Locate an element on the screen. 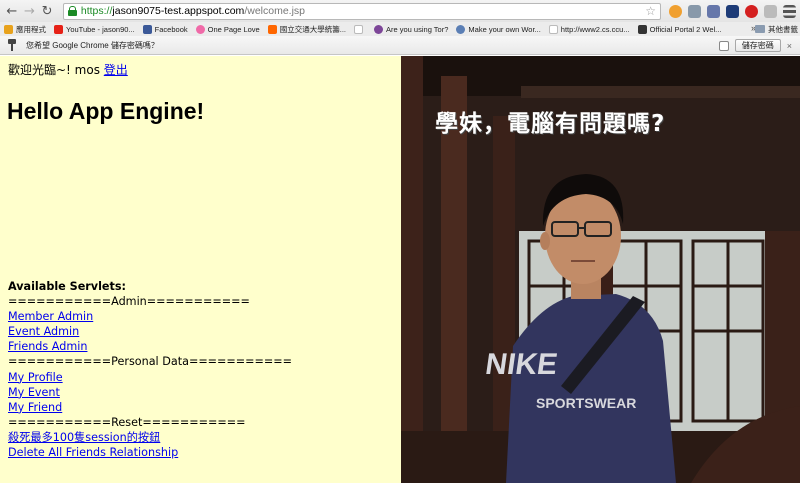 Image resolution: width=800 pixels, height=483 pixels. welcome-line: 歡迎光臨~! mos 登出 is located at coordinates (68, 69).